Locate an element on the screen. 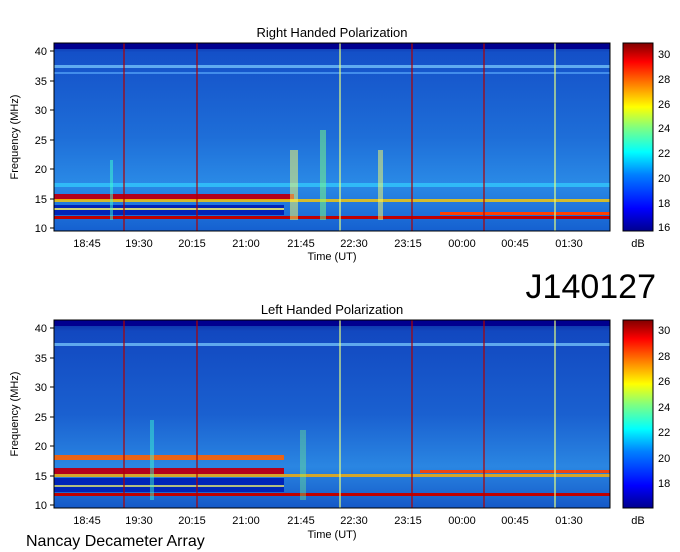 The image size is (680, 552). heatmap-band-35mhz is located at coordinates (332, 73).